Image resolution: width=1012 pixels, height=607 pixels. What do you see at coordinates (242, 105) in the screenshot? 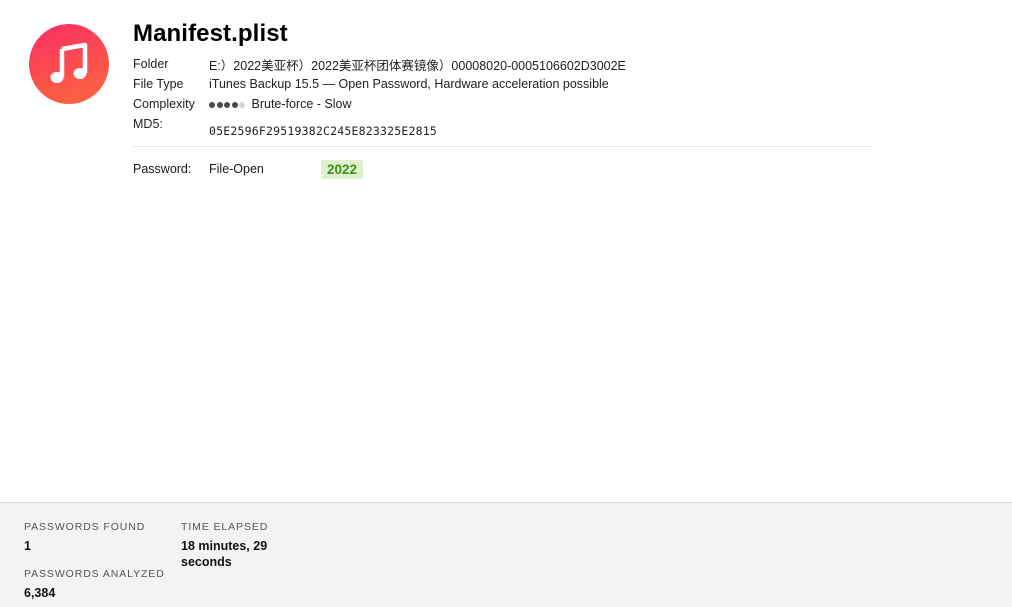
I see `complexity-dot-empty` at bounding box center [242, 105].